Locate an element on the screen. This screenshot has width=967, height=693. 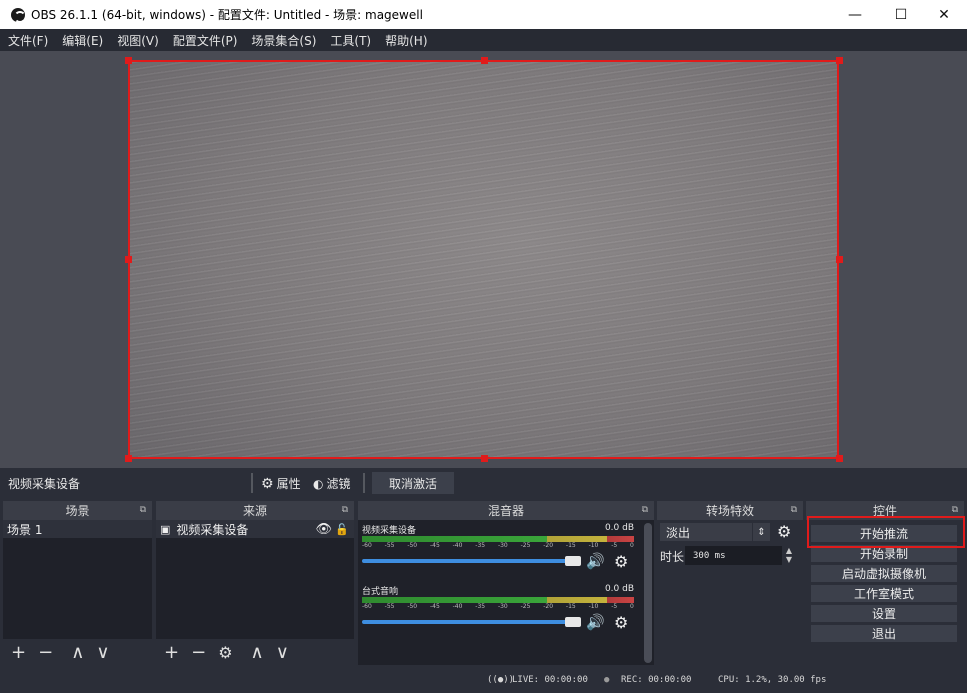
visibility-eye-icon: 👁 is located at coordinates (323, 529).